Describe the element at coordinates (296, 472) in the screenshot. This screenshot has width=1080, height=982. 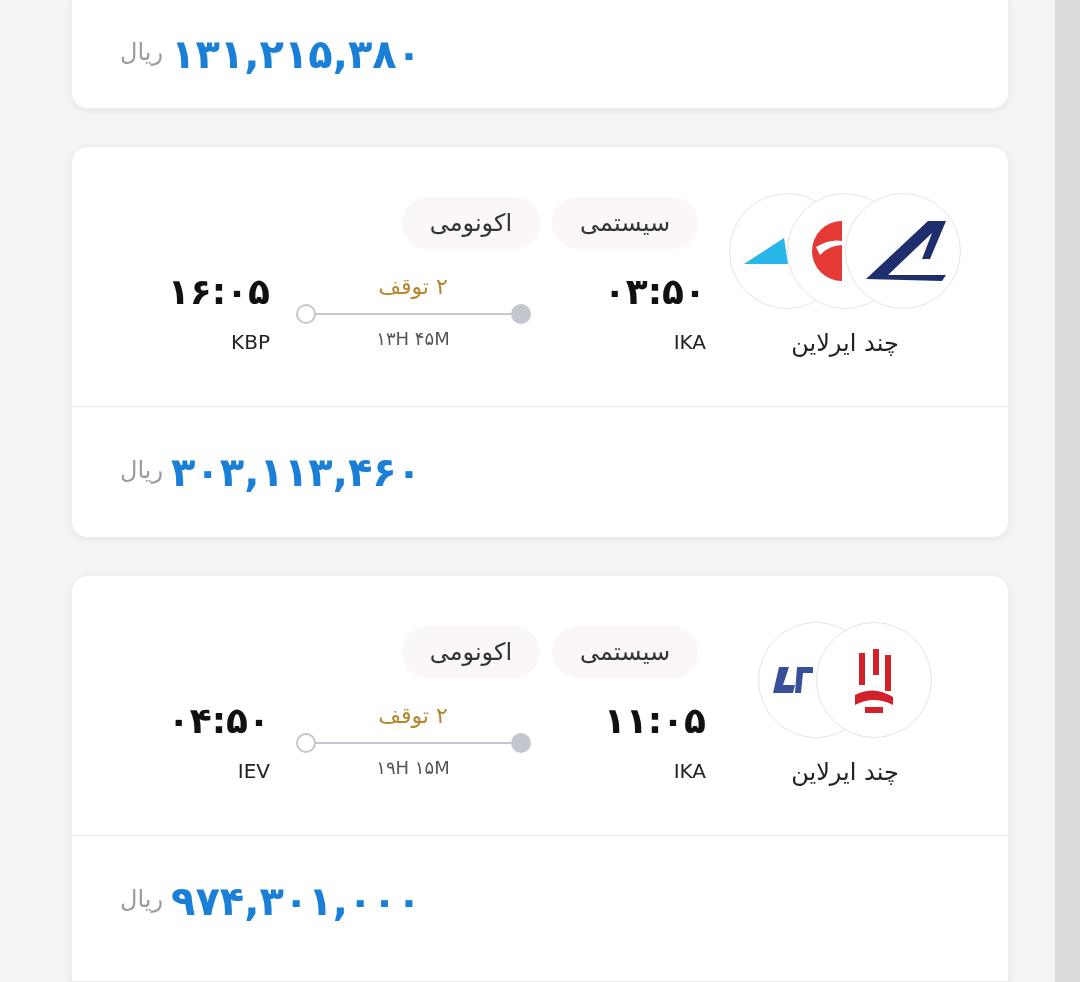
I see `price-amount: ۳۰۳,۱۱۳,۴۶۰` at that location.